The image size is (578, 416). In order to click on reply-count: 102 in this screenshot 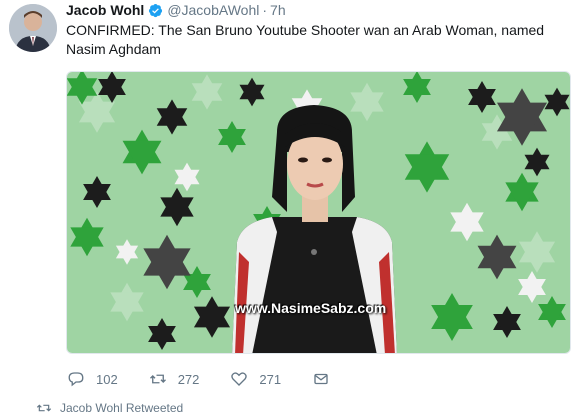, I will do `click(107, 379)`.